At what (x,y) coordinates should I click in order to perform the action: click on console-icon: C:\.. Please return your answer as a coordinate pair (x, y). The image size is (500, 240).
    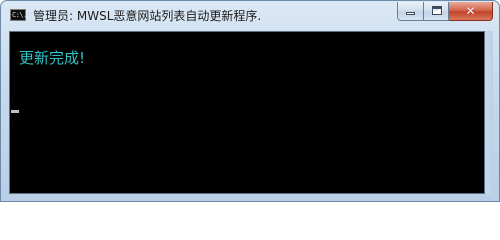
    Looking at the image, I should click on (18, 15).